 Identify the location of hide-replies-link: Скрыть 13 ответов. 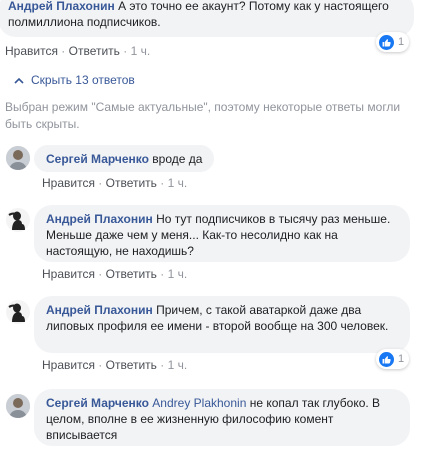
(74, 80).